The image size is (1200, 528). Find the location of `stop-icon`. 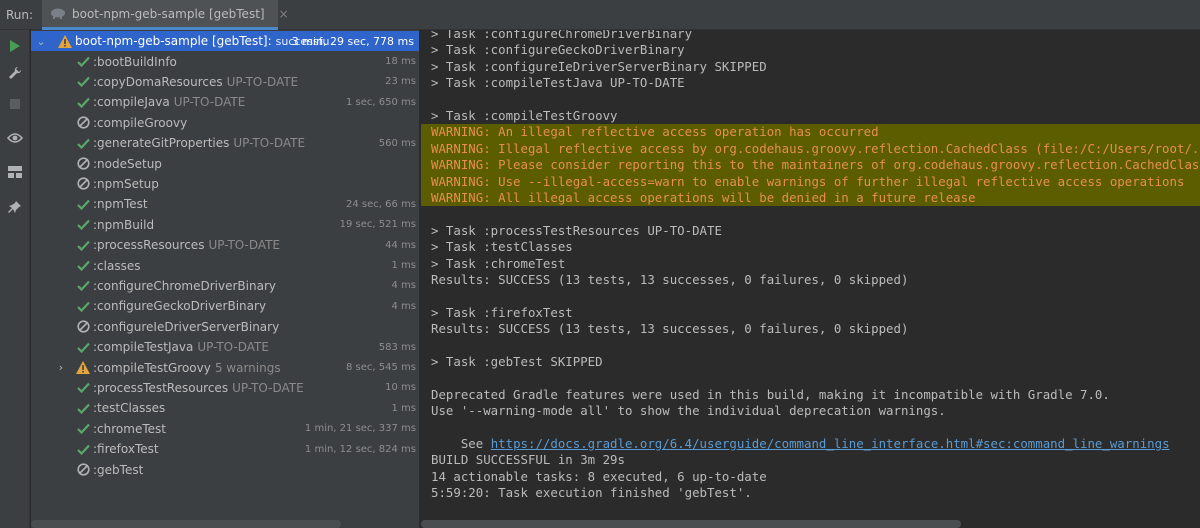

stop-icon is located at coordinates (15, 104).